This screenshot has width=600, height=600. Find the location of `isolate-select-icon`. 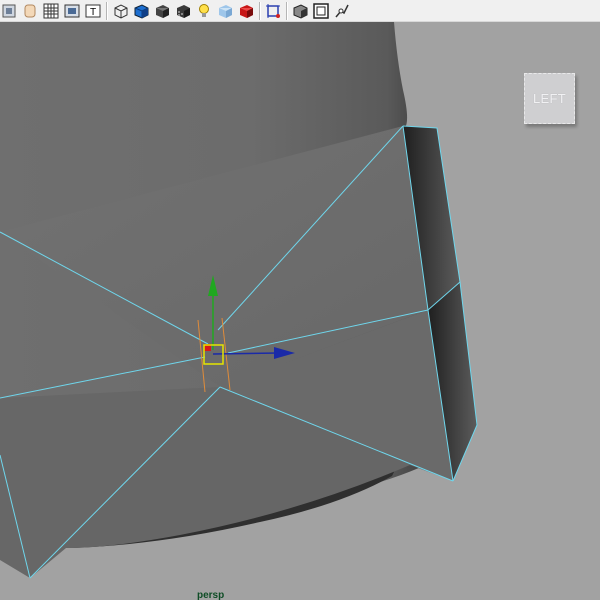

isolate-select-icon is located at coordinates (273, 11).